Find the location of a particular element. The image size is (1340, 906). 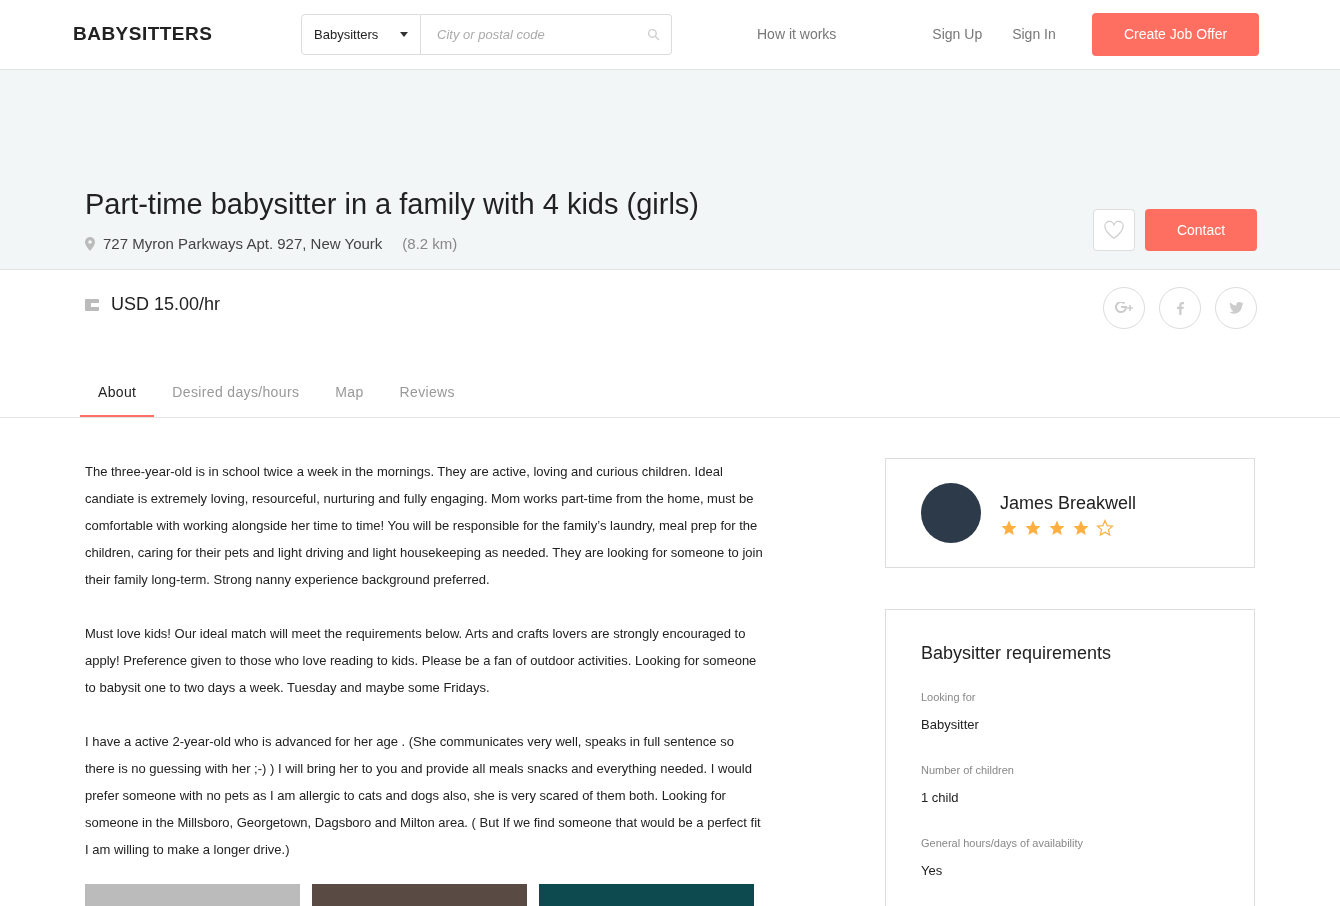

location-pin-icon is located at coordinates (90, 243).